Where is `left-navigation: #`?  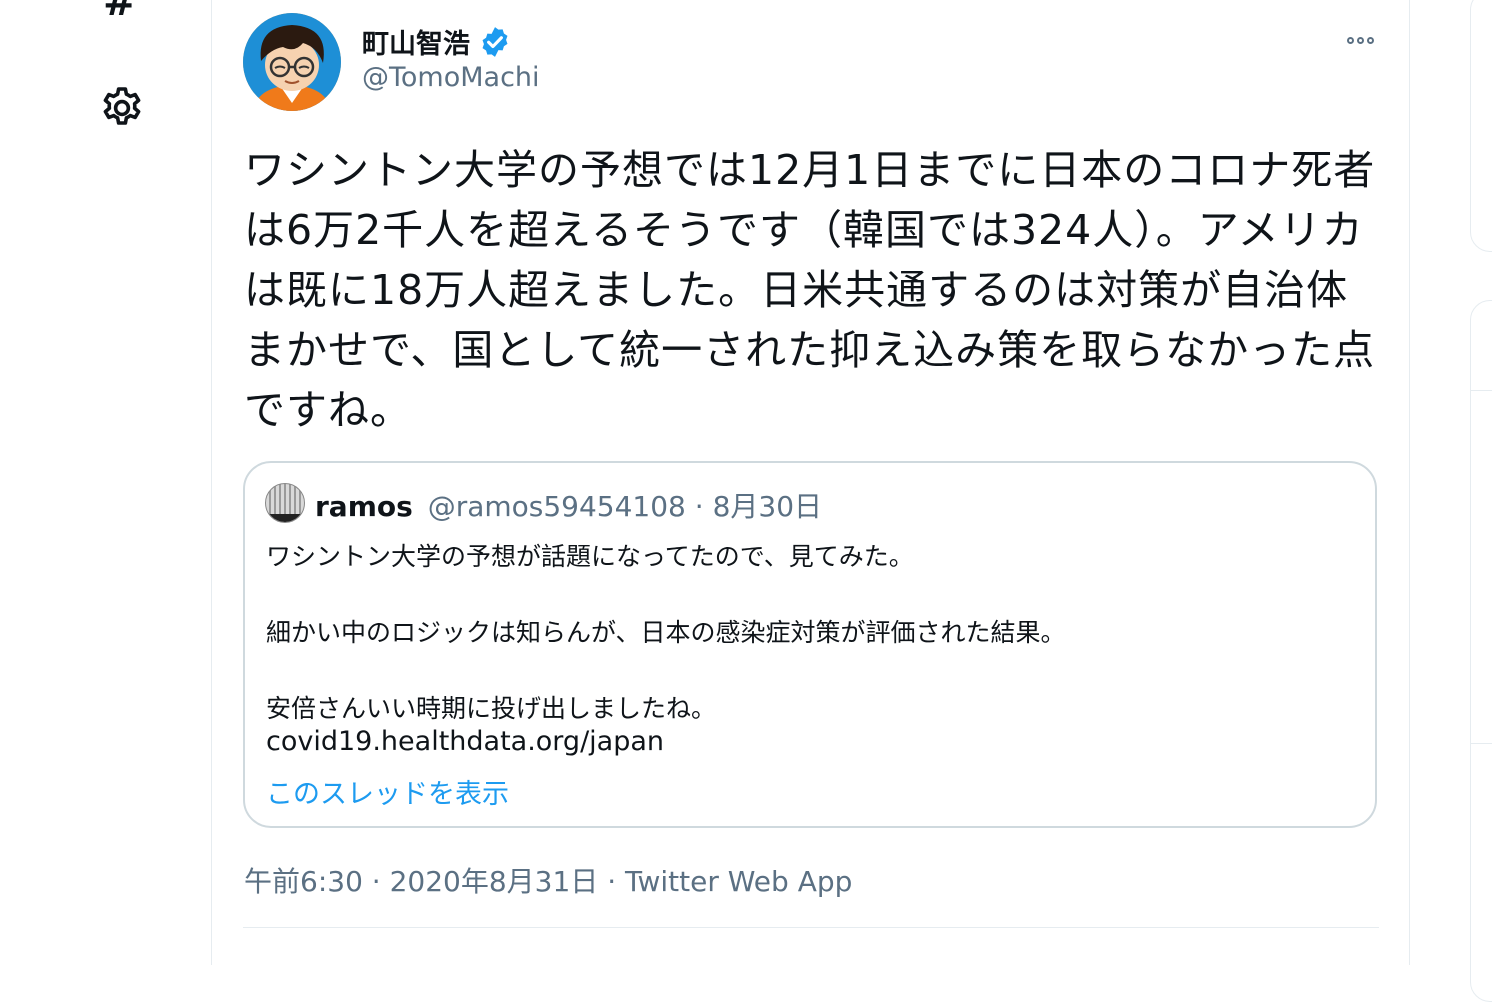
left-navigation: # is located at coordinates (105, 482).